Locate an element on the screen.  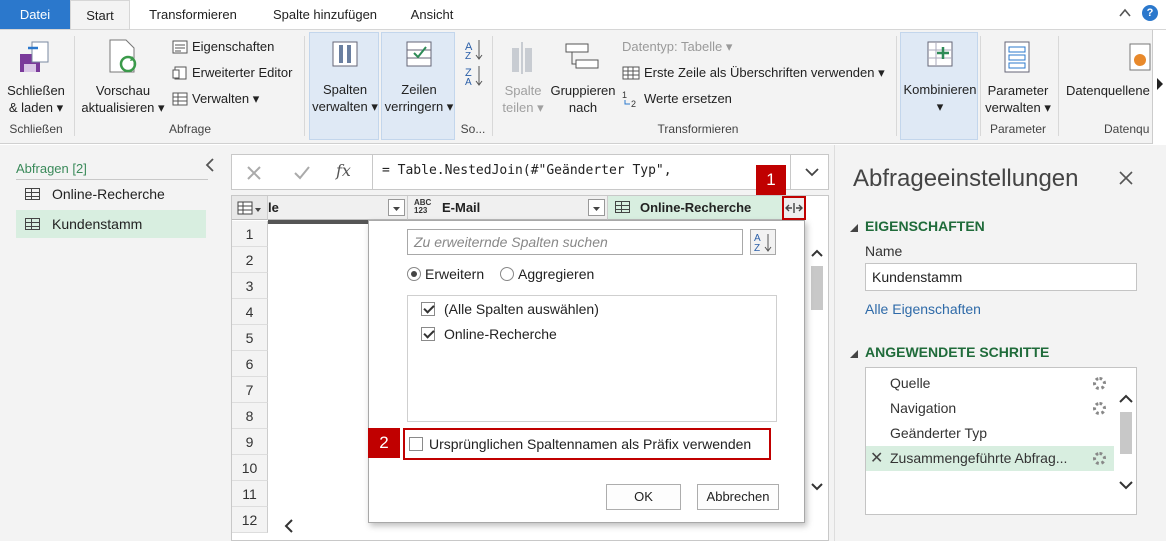
step-navigation: Navigation is located at coordinates (990, 408).